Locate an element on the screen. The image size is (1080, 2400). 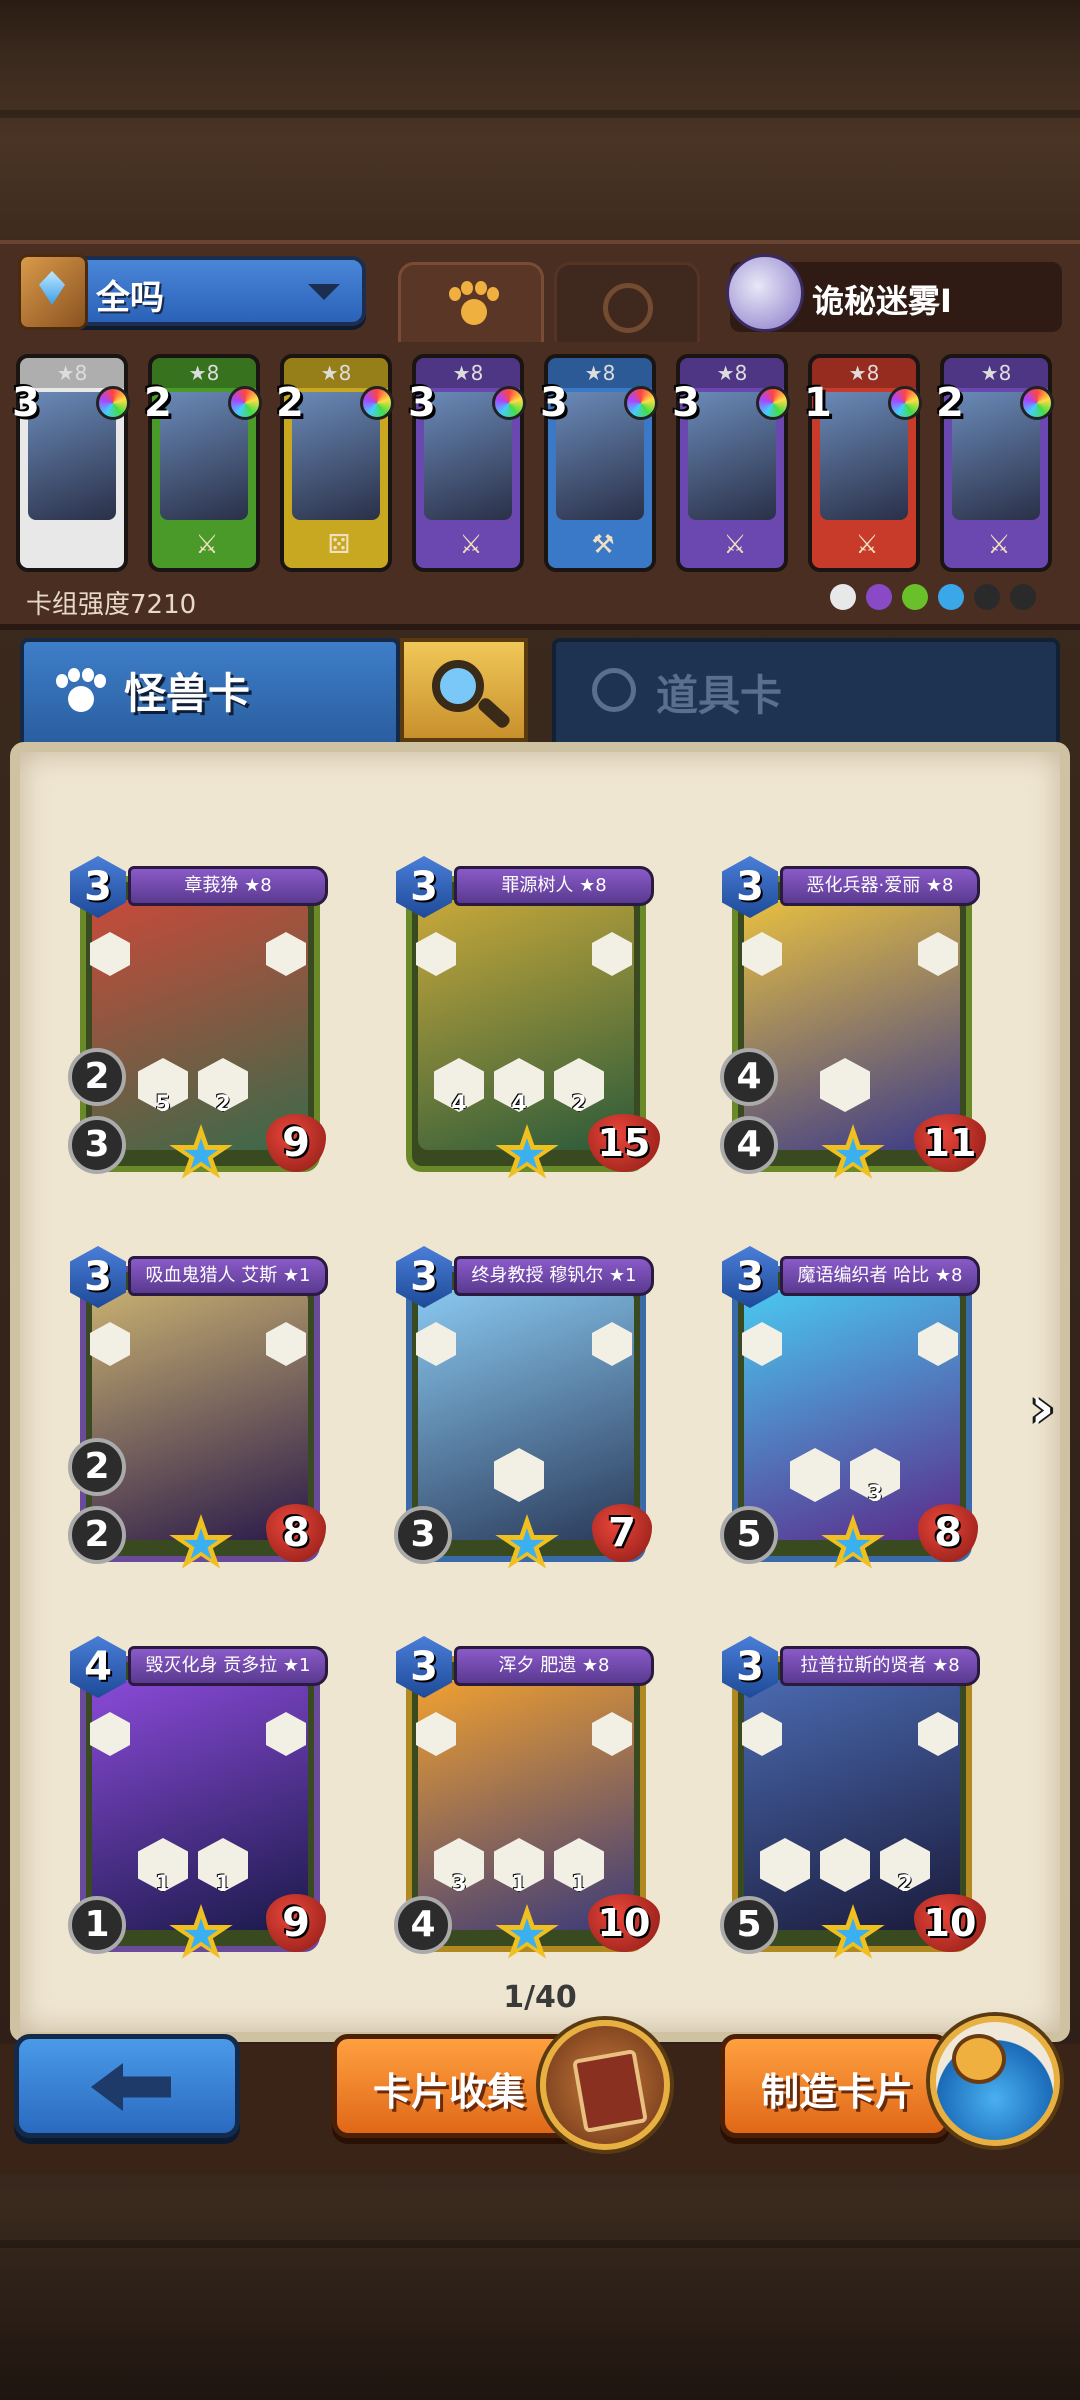
card-health: 11 is located at coordinates (950, 1143).